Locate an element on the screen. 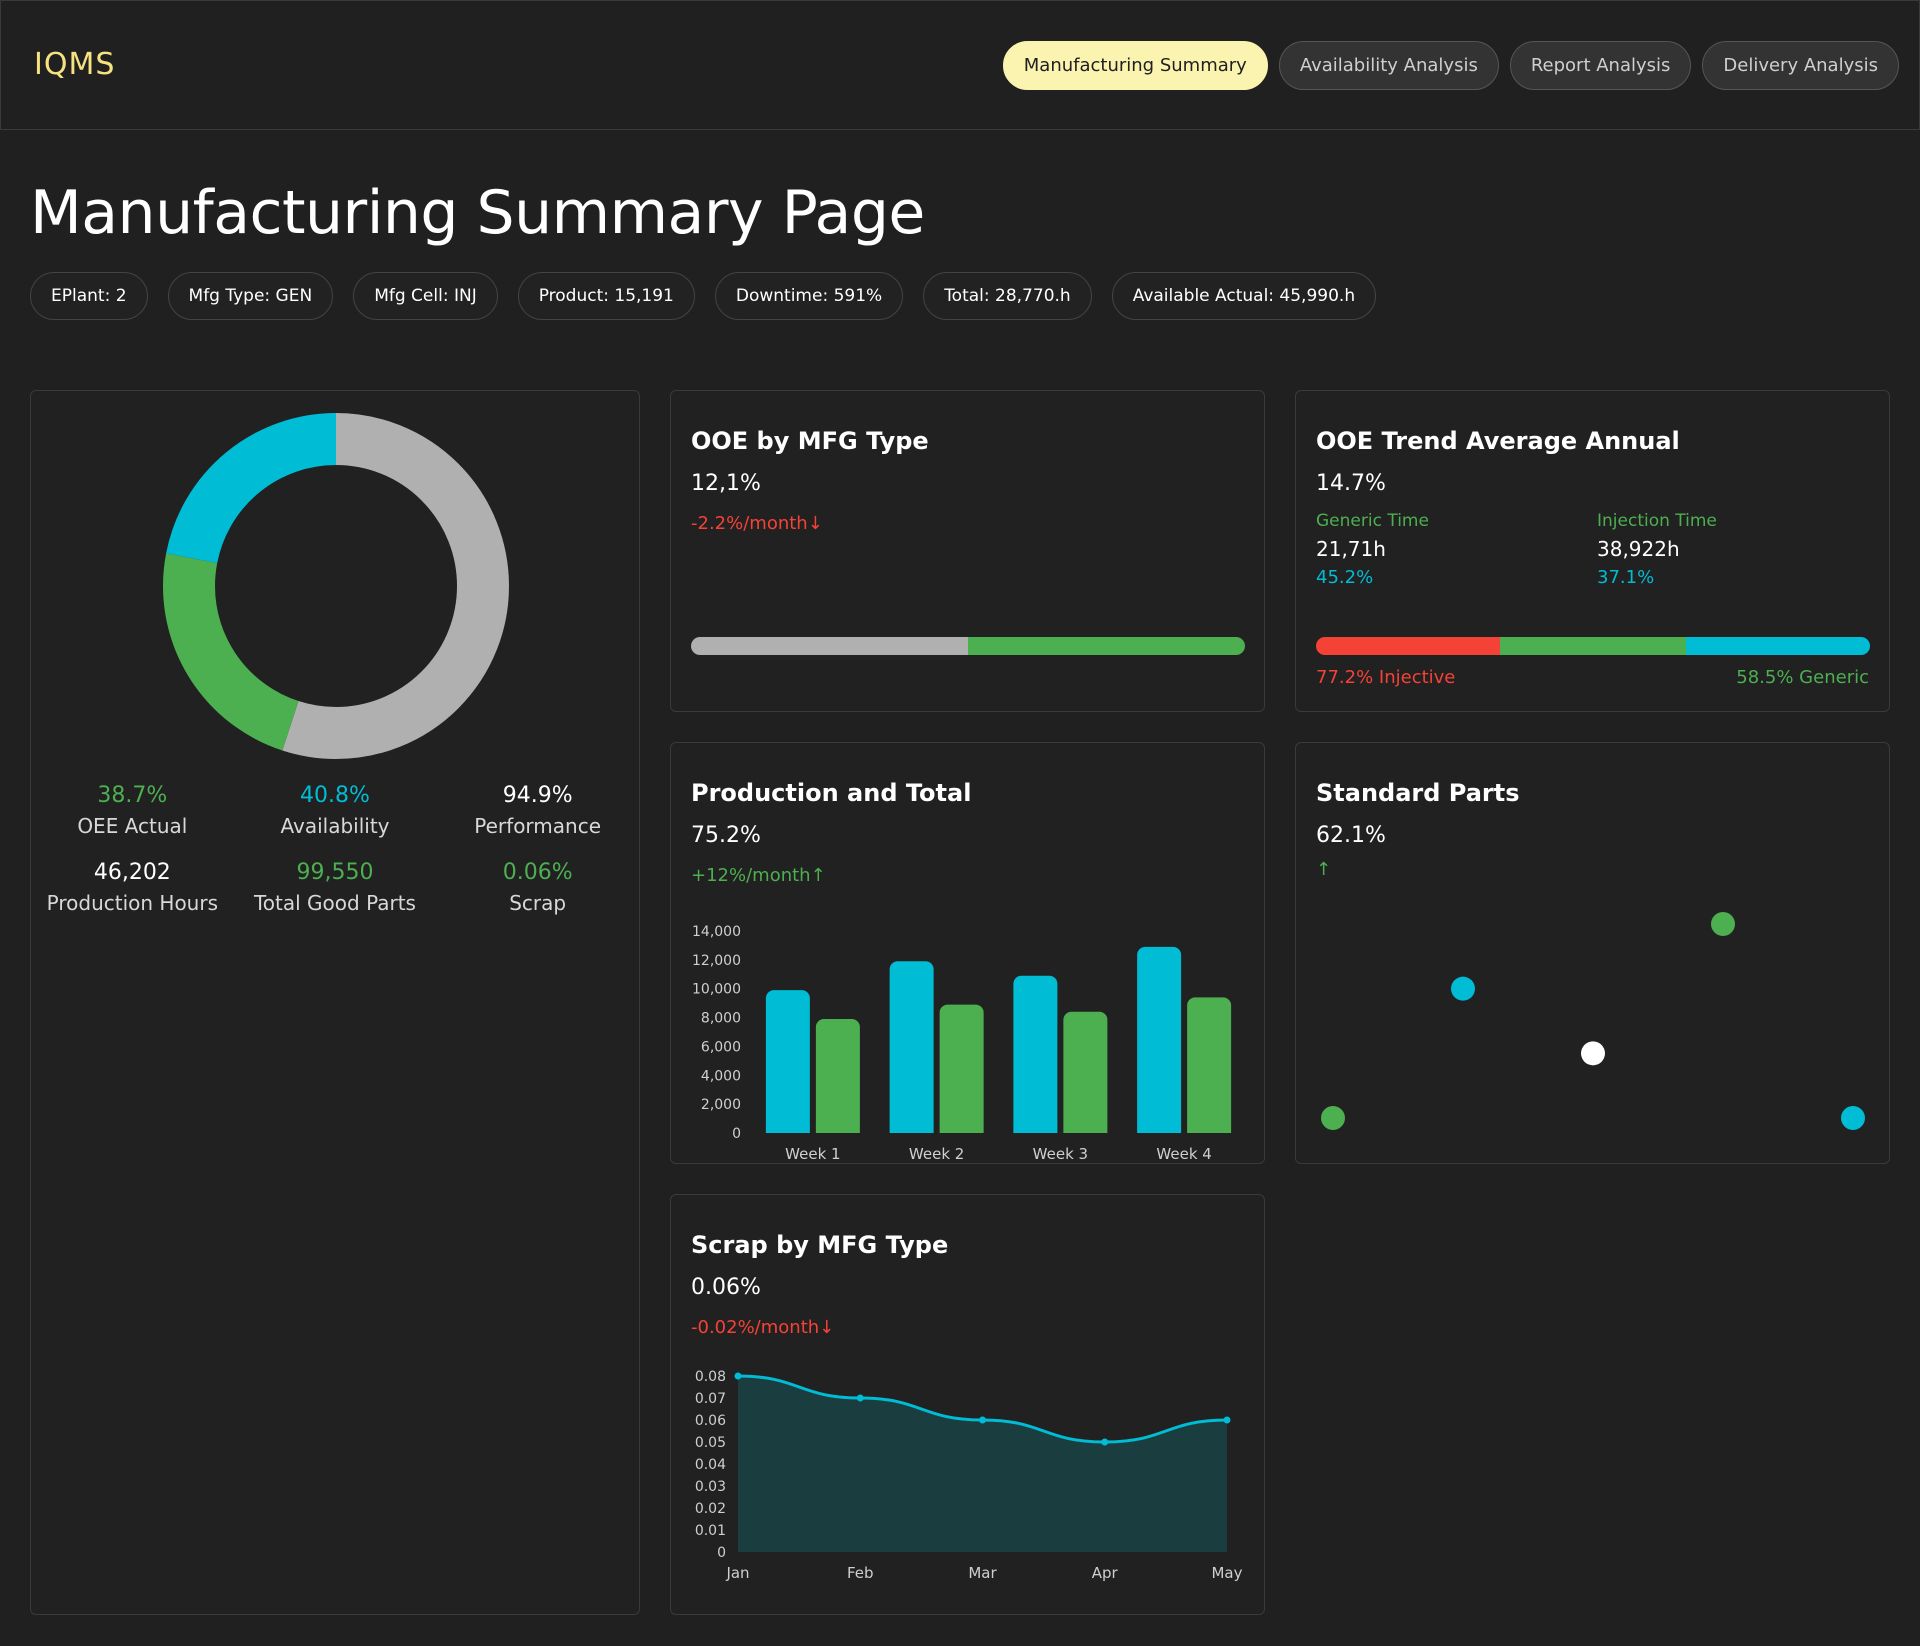 The width and height of the screenshot is (1920, 1646). stat-label: Total Good Parts is located at coordinates (334, 903).